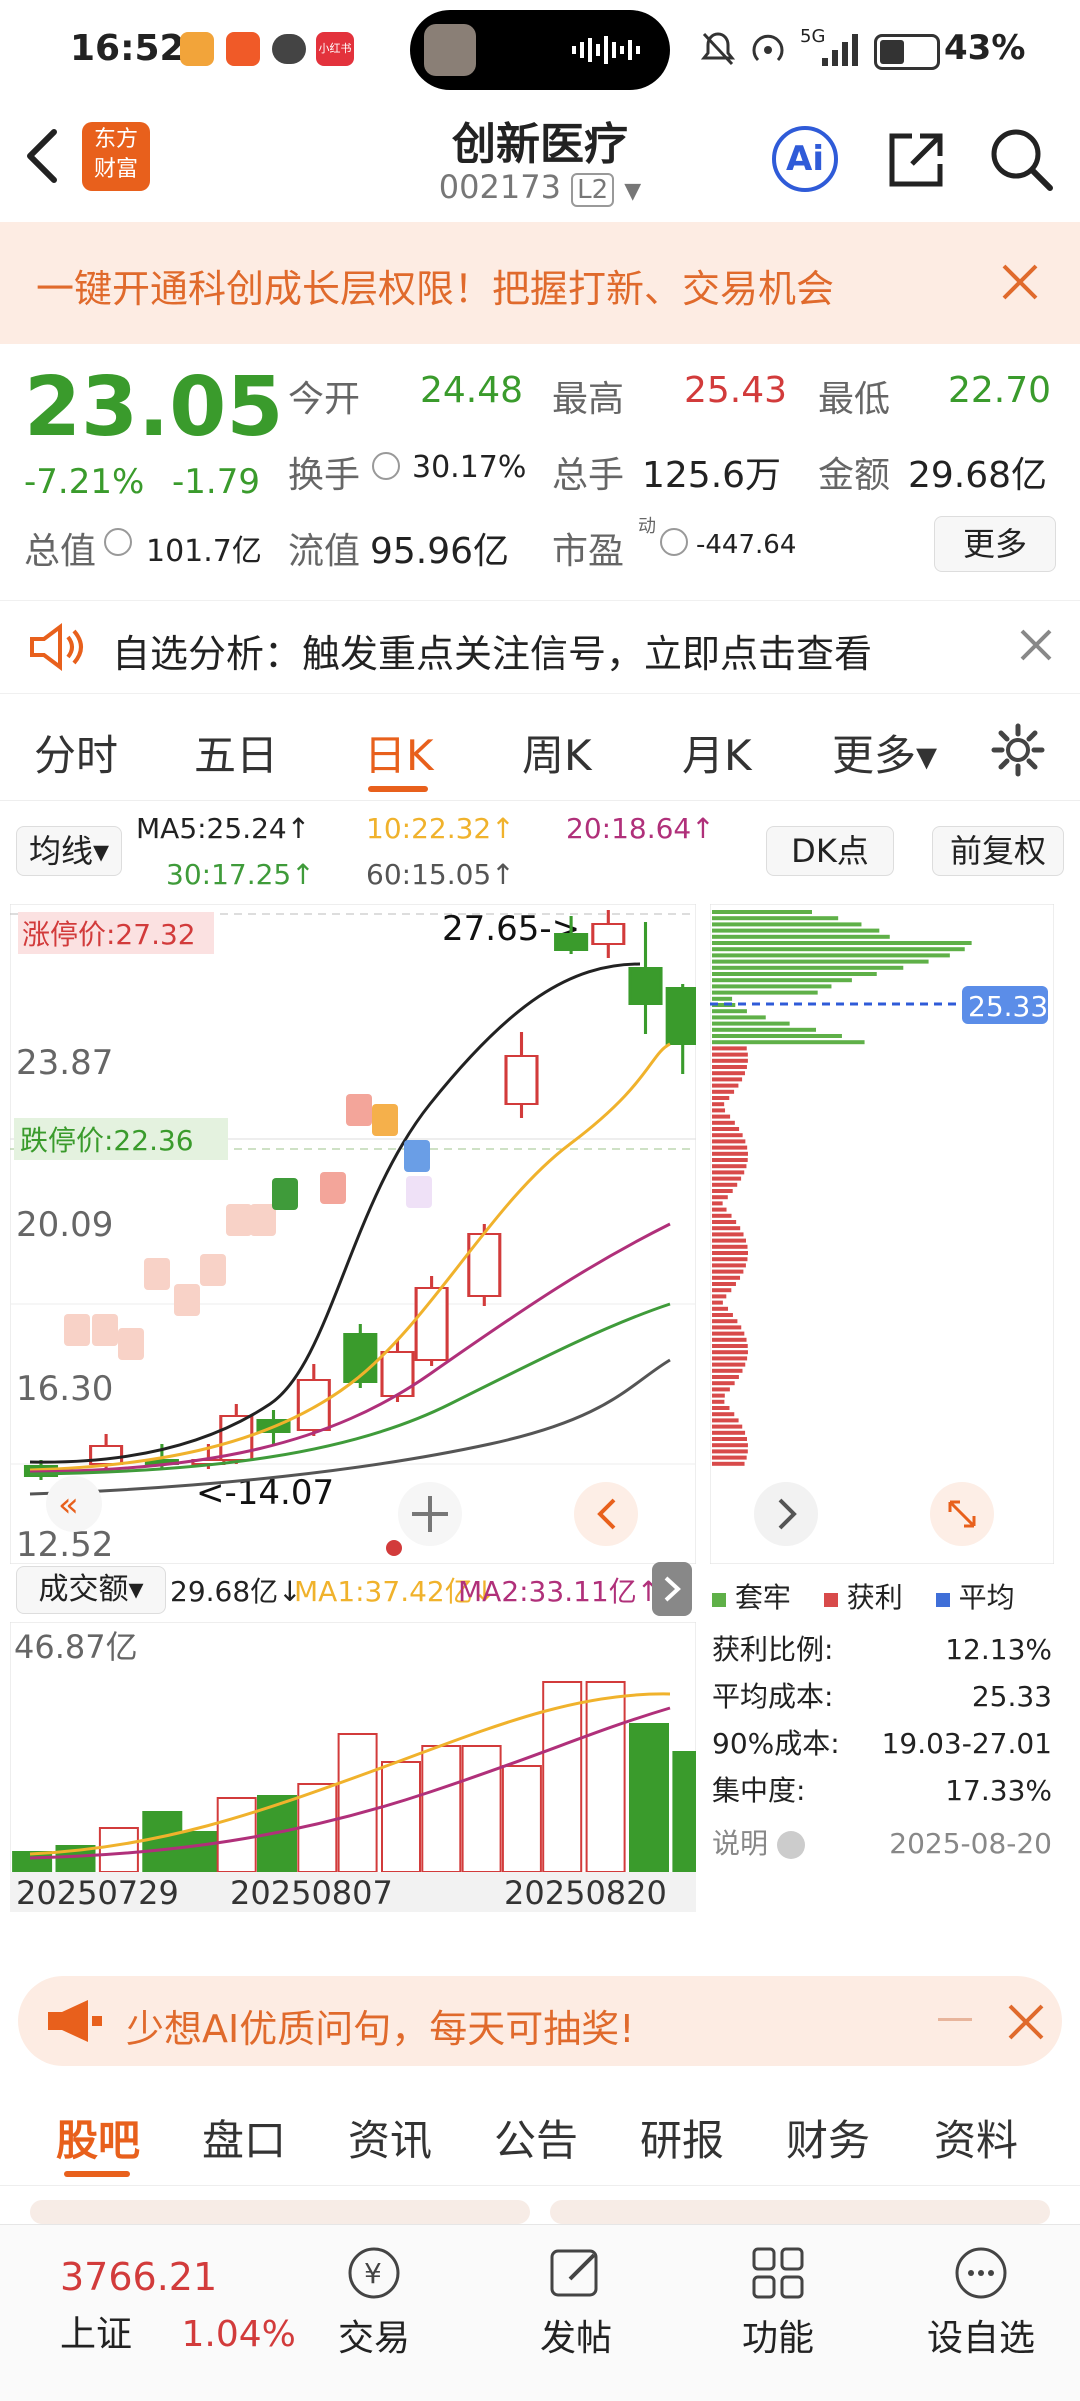 Image resolution: width=1080 pixels, height=2401 pixels. Describe the element at coordinates (981, 2301) in the screenshot. I see `nav-add-watchlist: 设自选` at that location.